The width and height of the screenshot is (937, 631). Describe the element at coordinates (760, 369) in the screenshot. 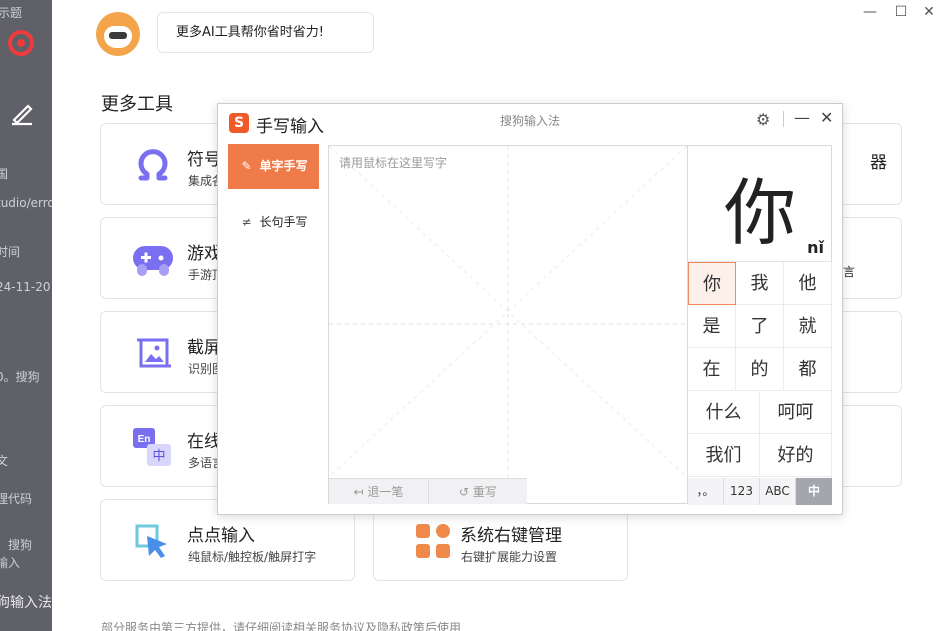

I see `candidate-cell: 的` at that location.